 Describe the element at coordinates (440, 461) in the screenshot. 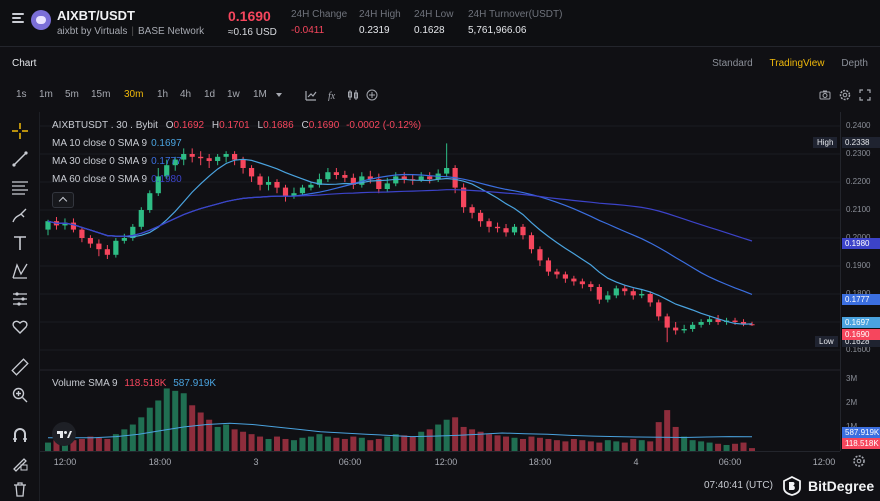

I see `time-axis: 12:00 18:00 3 06:00 12:00 18:00 4 06:00 12:00` at that location.